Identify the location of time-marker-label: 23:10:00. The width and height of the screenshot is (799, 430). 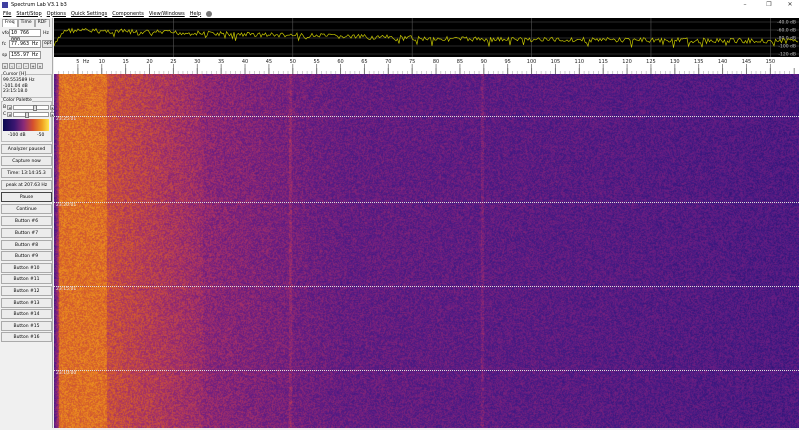
(66, 373).